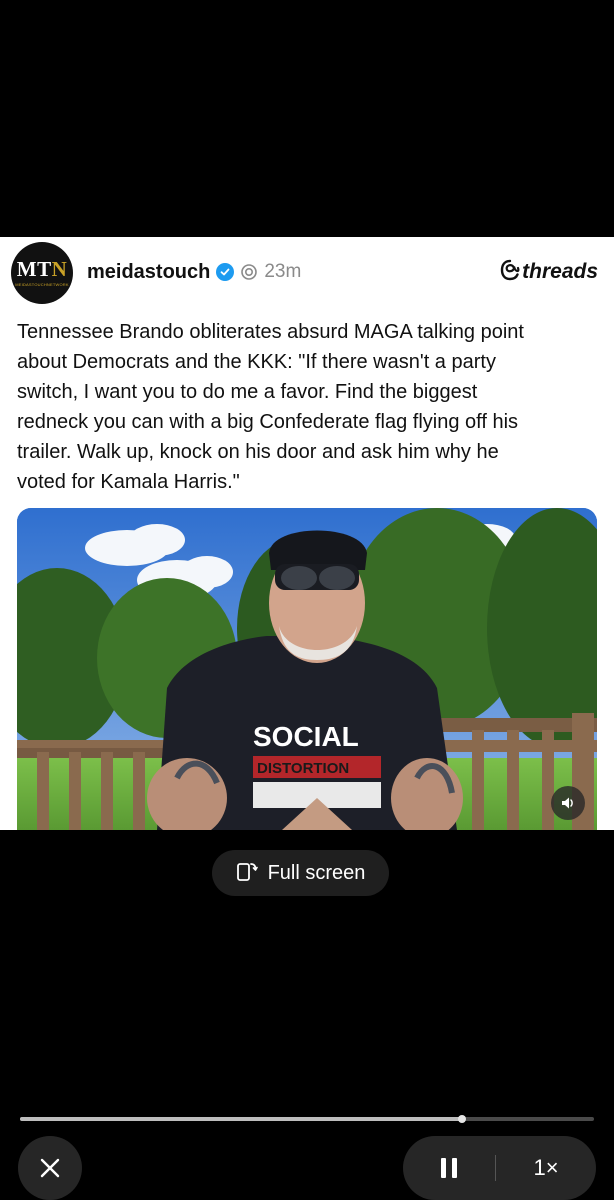 This screenshot has height=1200, width=614. What do you see at coordinates (247, 873) in the screenshot?
I see `fullscreen-rotate-icon` at bounding box center [247, 873].